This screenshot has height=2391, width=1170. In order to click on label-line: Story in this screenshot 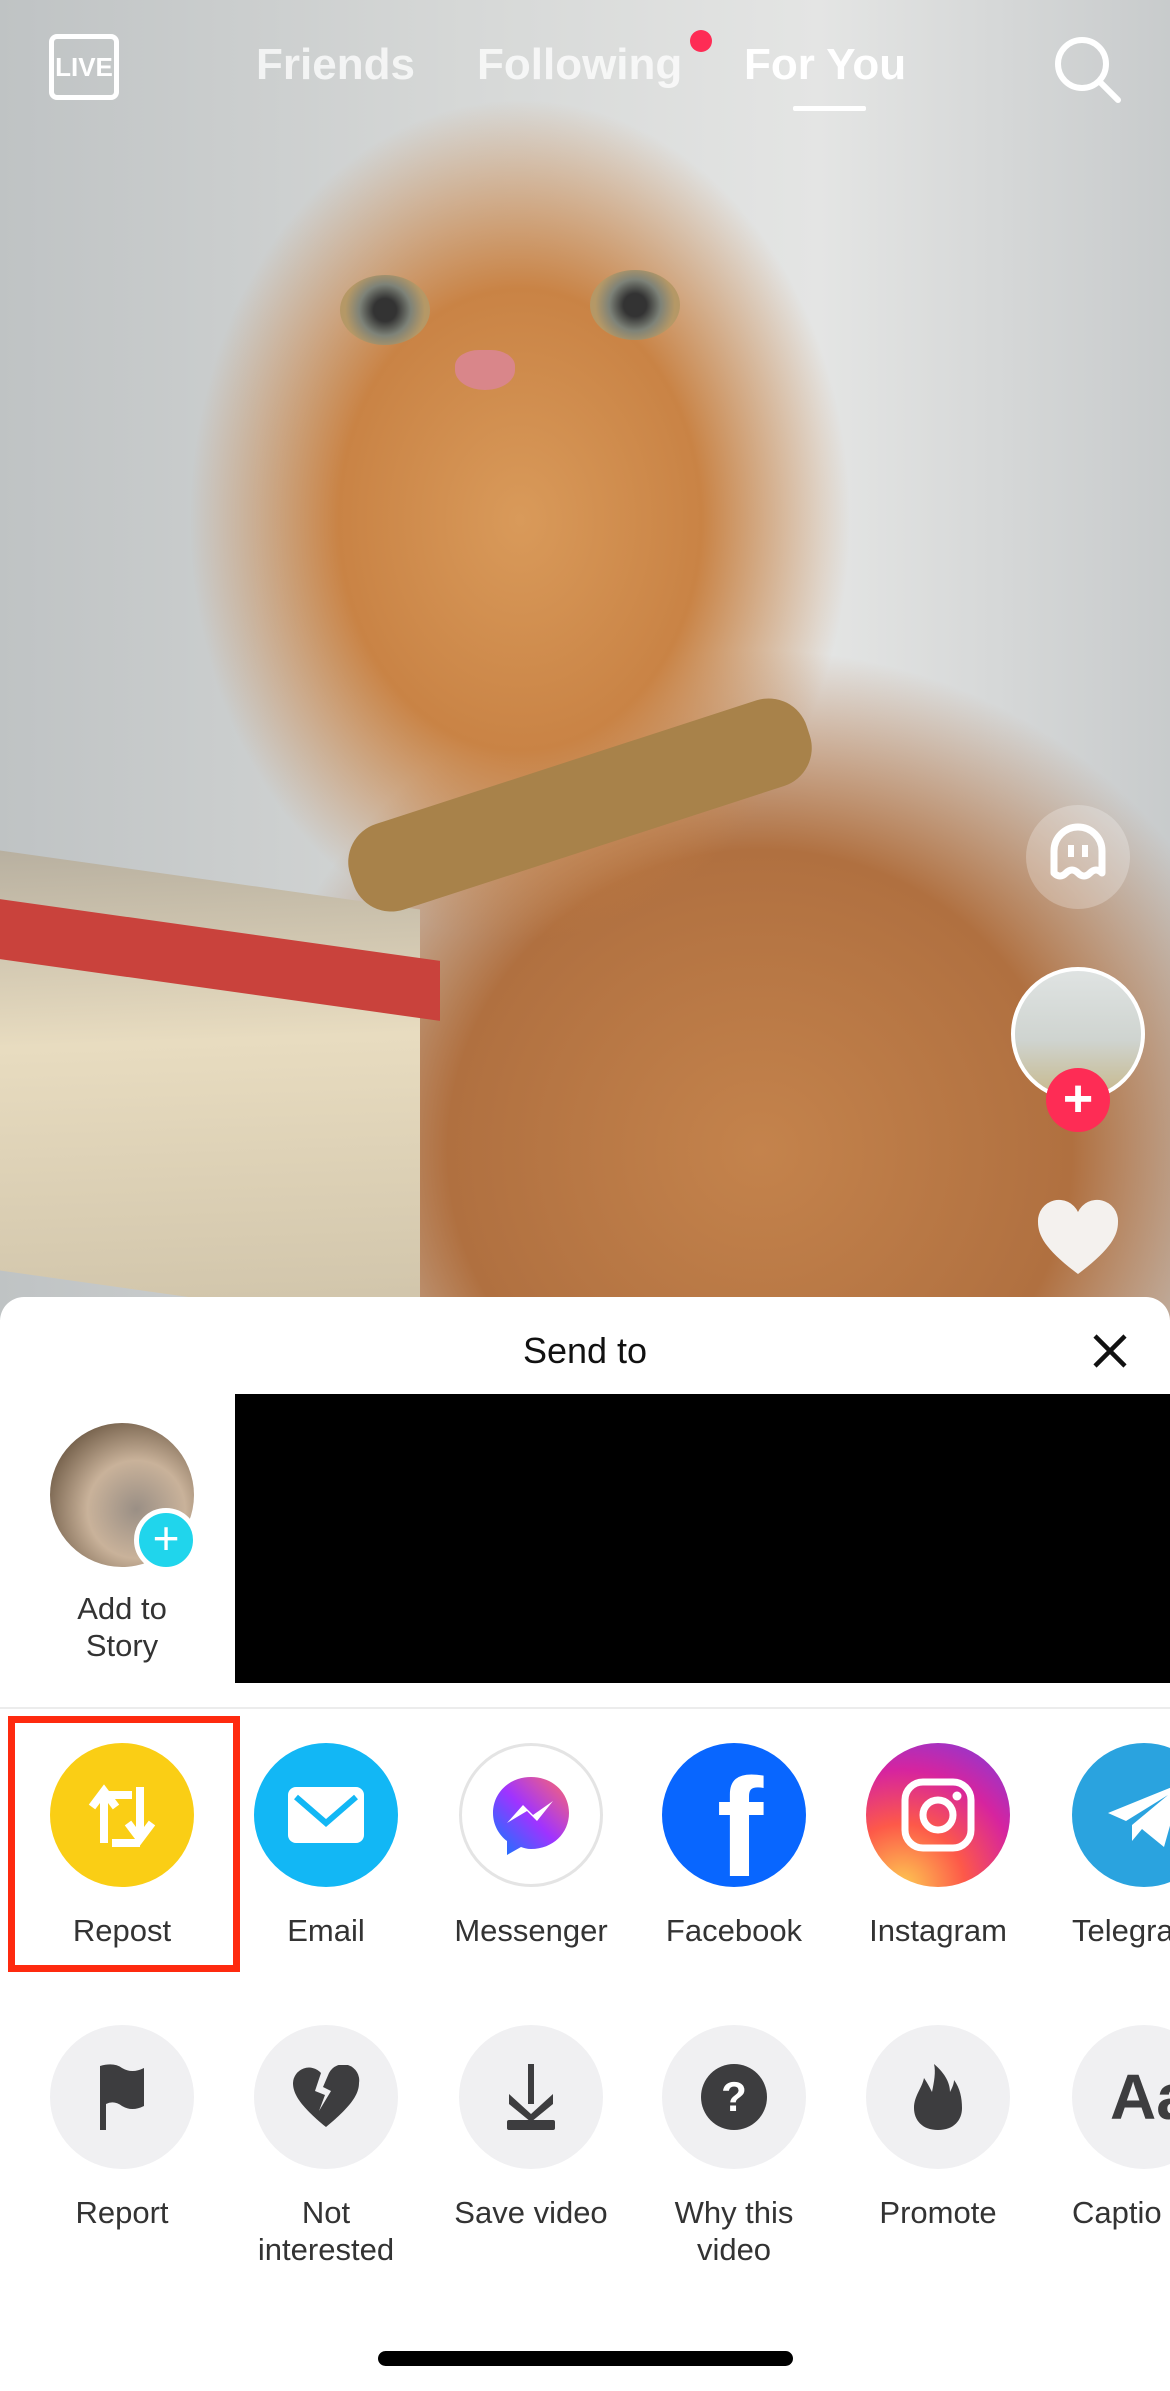, I will do `click(122, 1645)`.